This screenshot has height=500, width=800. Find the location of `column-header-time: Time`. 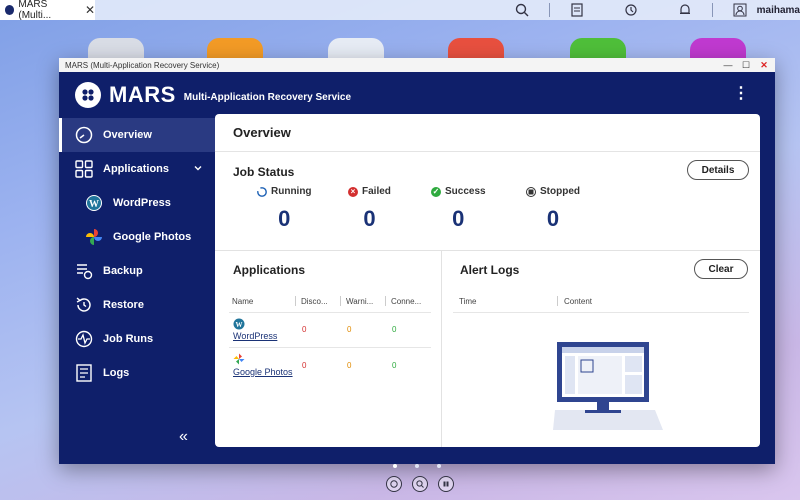

column-header-time: Time is located at coordinates (467, 301).